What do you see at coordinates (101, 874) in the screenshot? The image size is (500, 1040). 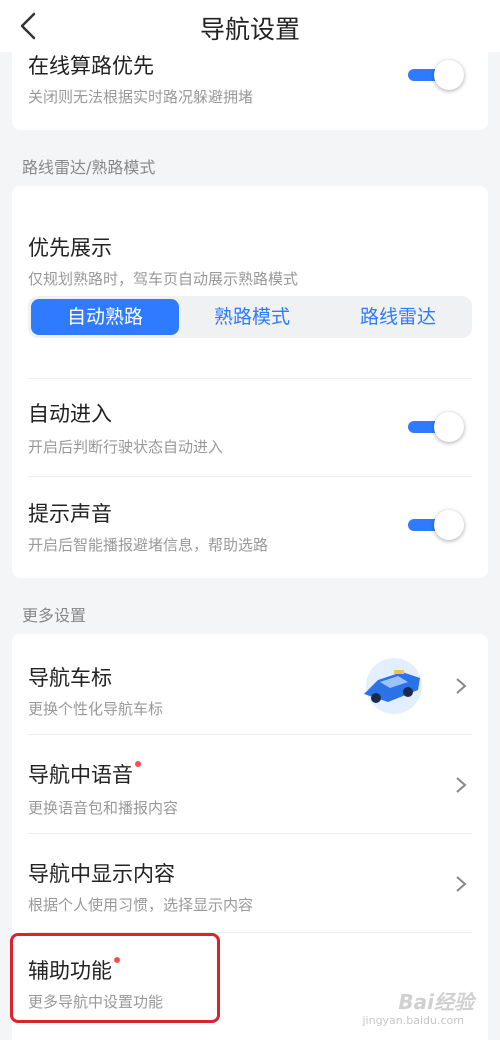 I see `item-title: 导航中显示内容` at bounding box center [101, 874].